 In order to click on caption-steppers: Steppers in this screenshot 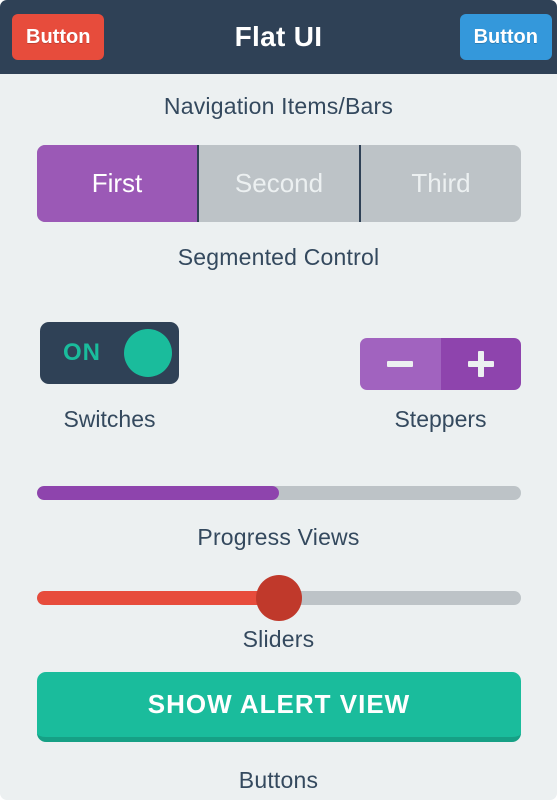, I will do `click(440, 419)`.